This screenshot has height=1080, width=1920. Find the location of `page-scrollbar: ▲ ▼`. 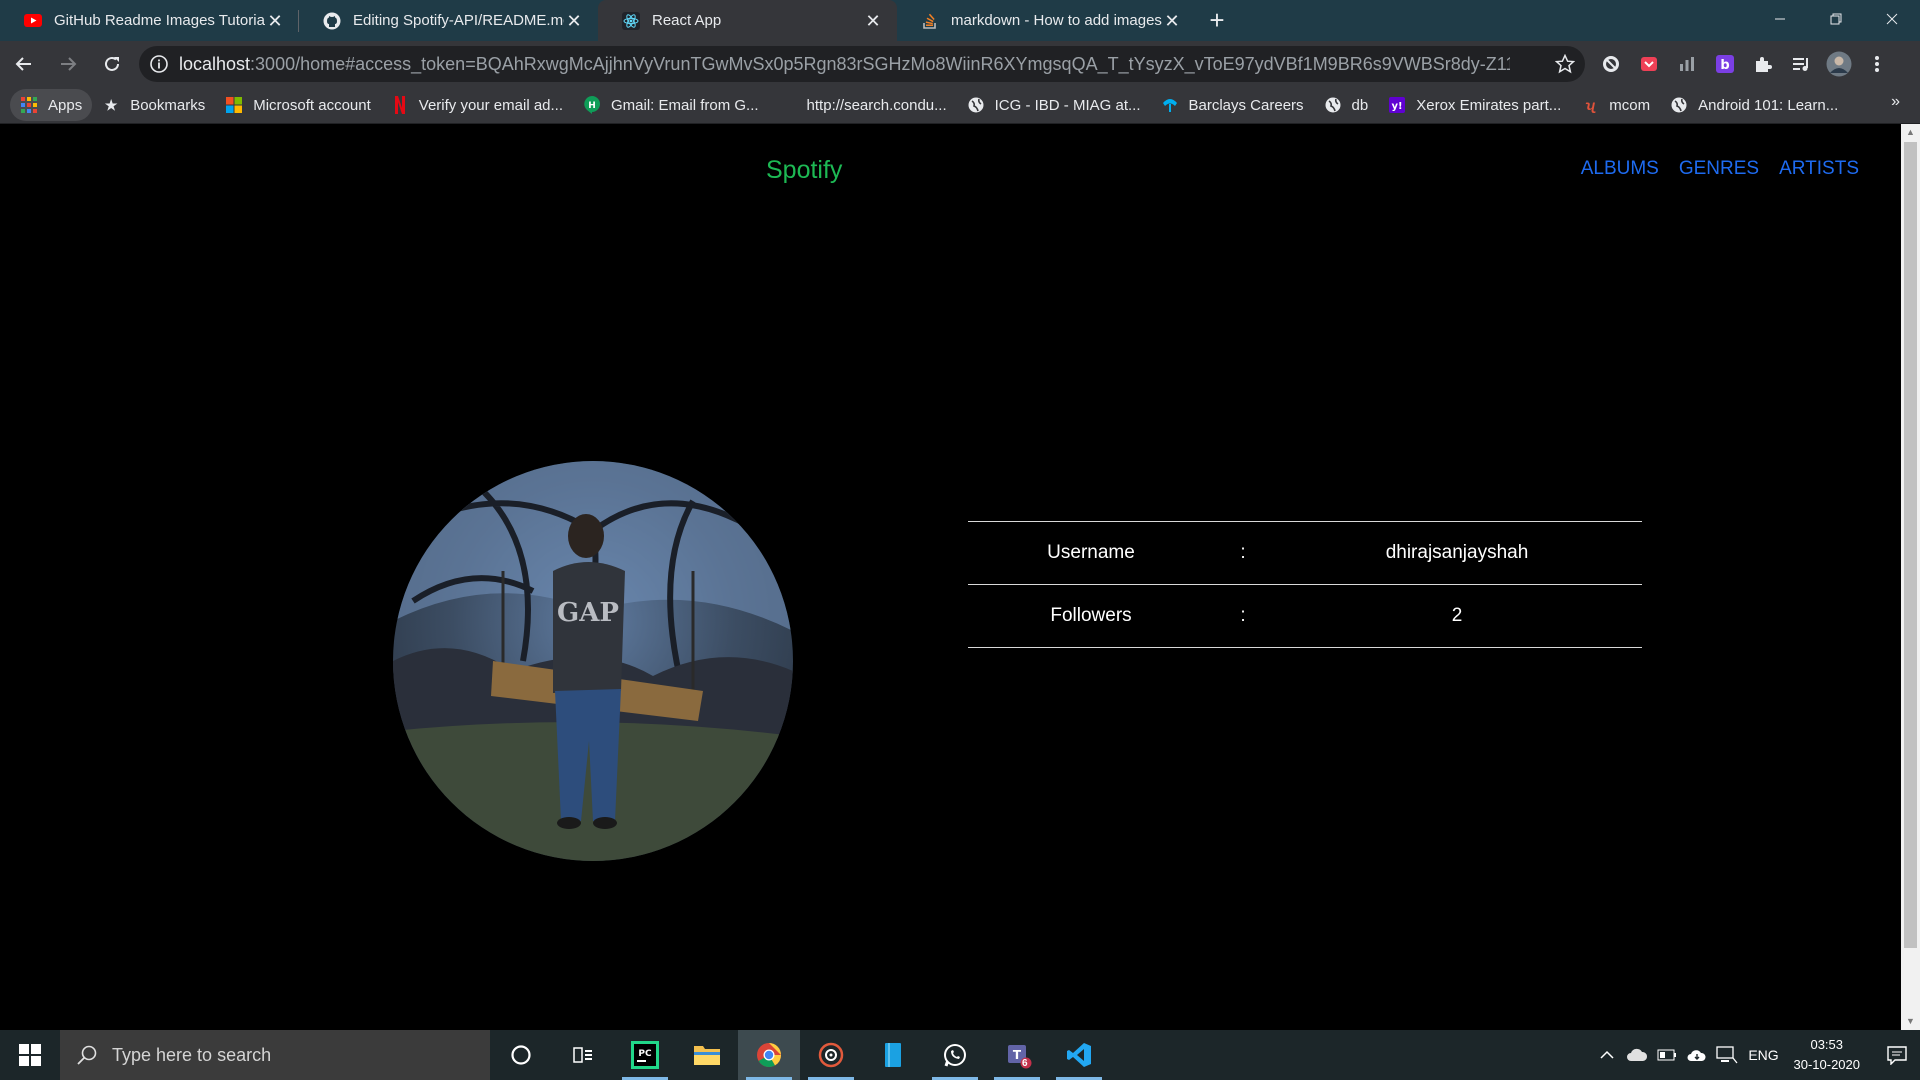

page-scrollbar: ▲ ▼ is located at coordinates (1910, 577).